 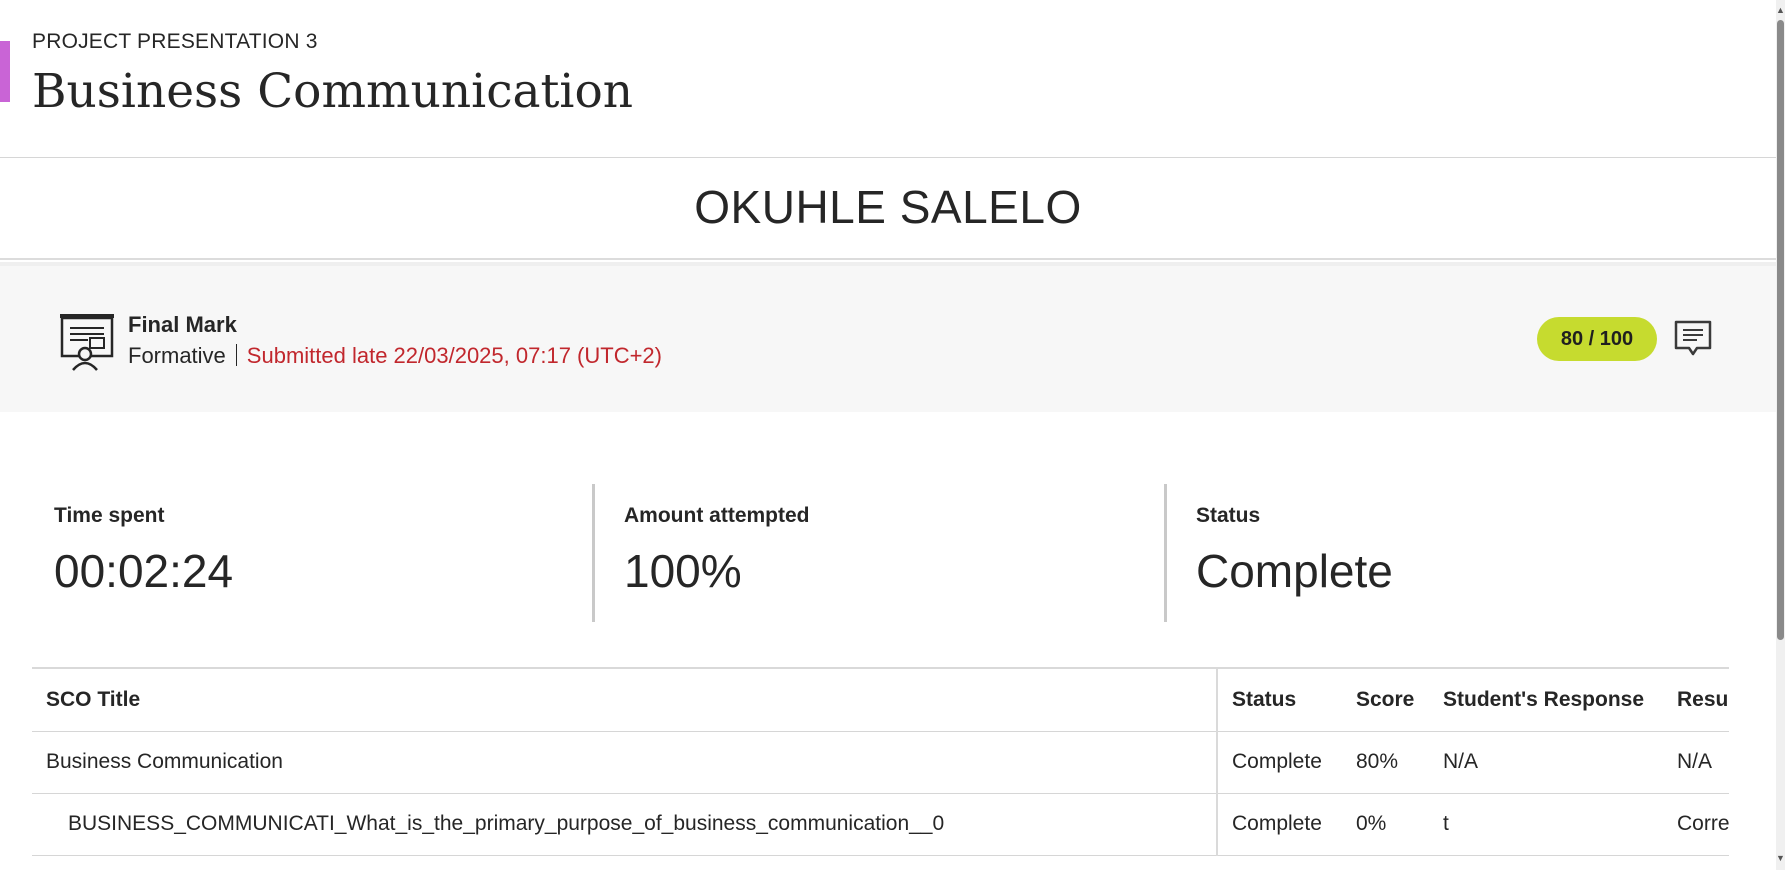 What do you see at coordinates (312, 553) in the screenshot?
I see `stat-time-spent: Time spent 00:02:24` at bounding box center [312, 553].